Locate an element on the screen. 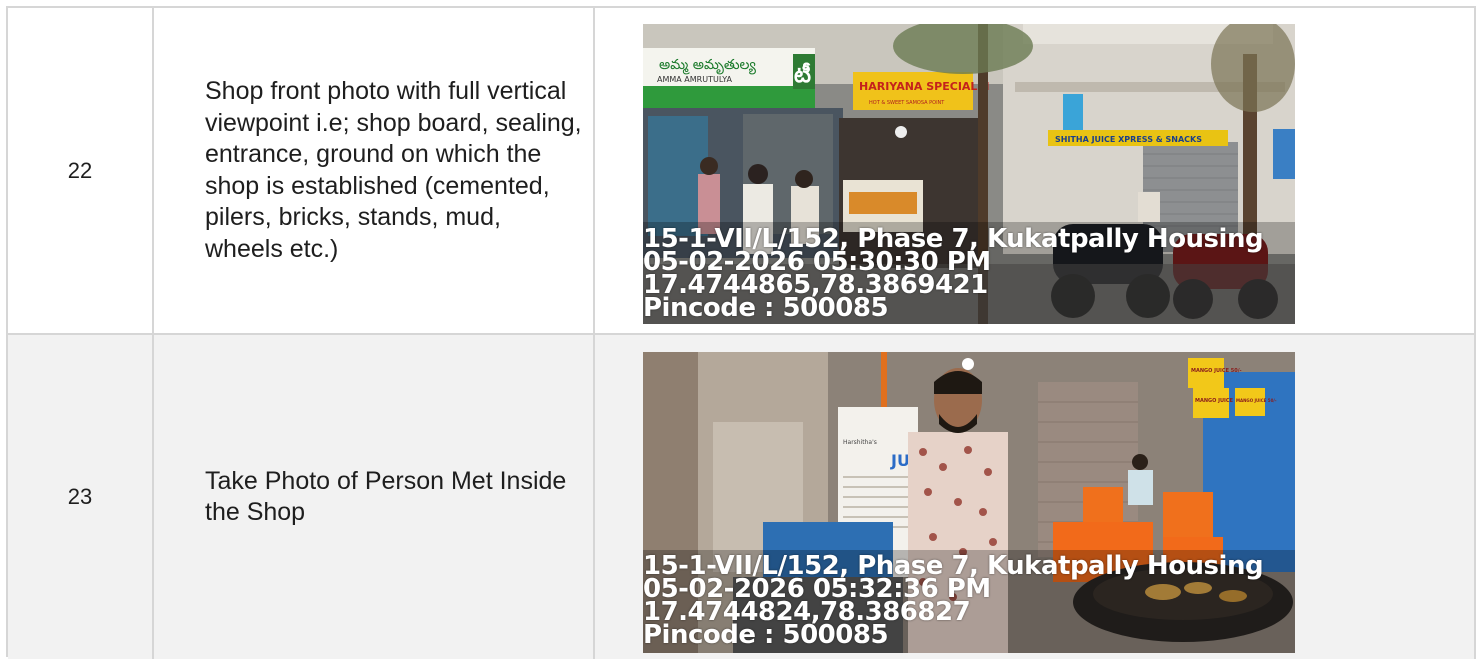 This screenshot has height=659, width=1482. mango-sign-3: MANGO JUICE 50/- is located at coordinates (1256, 400).